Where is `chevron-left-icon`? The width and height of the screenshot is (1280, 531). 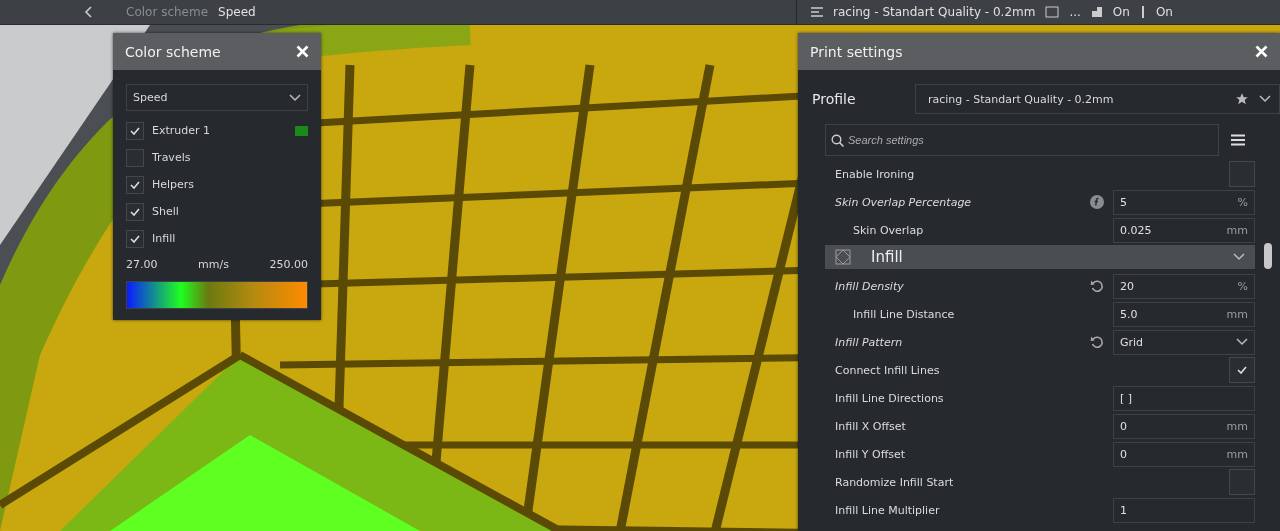
chevron-left-icon is located at coordinates (88, 12).